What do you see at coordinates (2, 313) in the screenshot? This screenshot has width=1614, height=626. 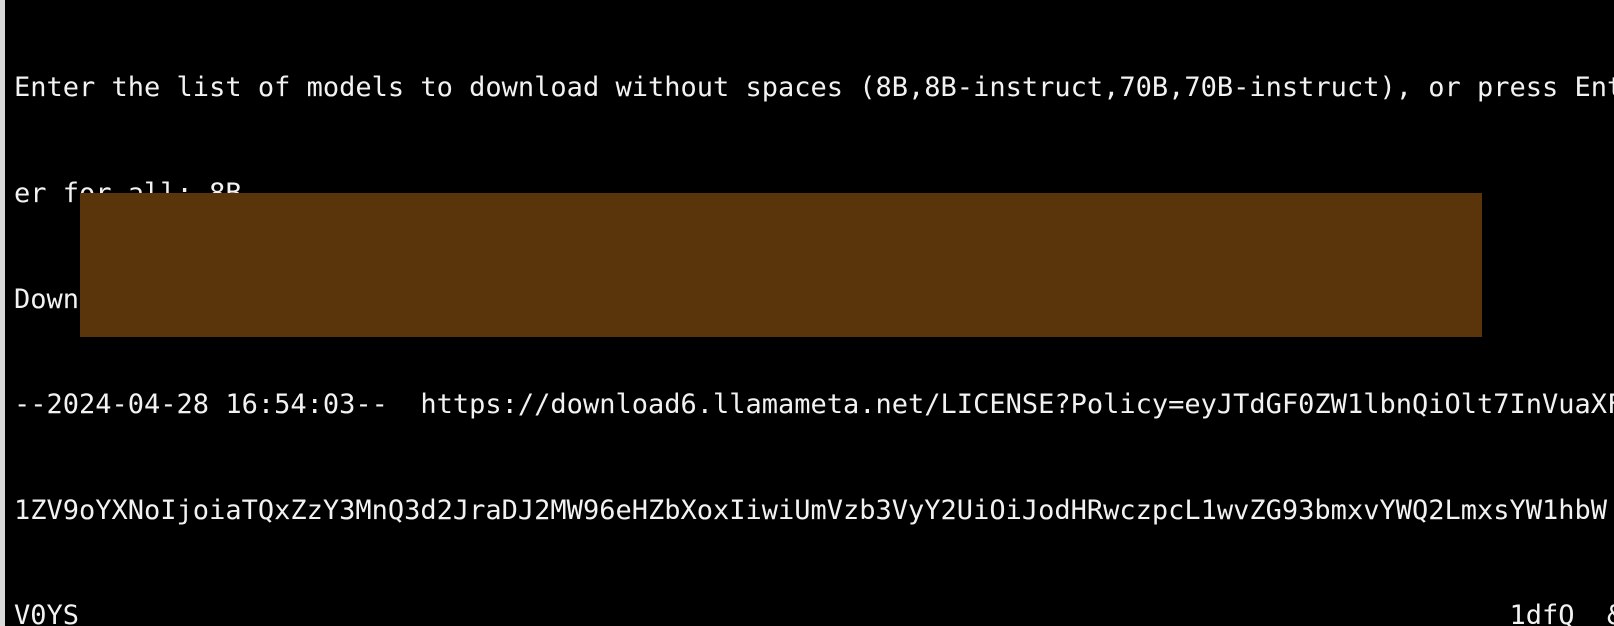 I see `left-edge-strip` at bounding box center [2, 313].